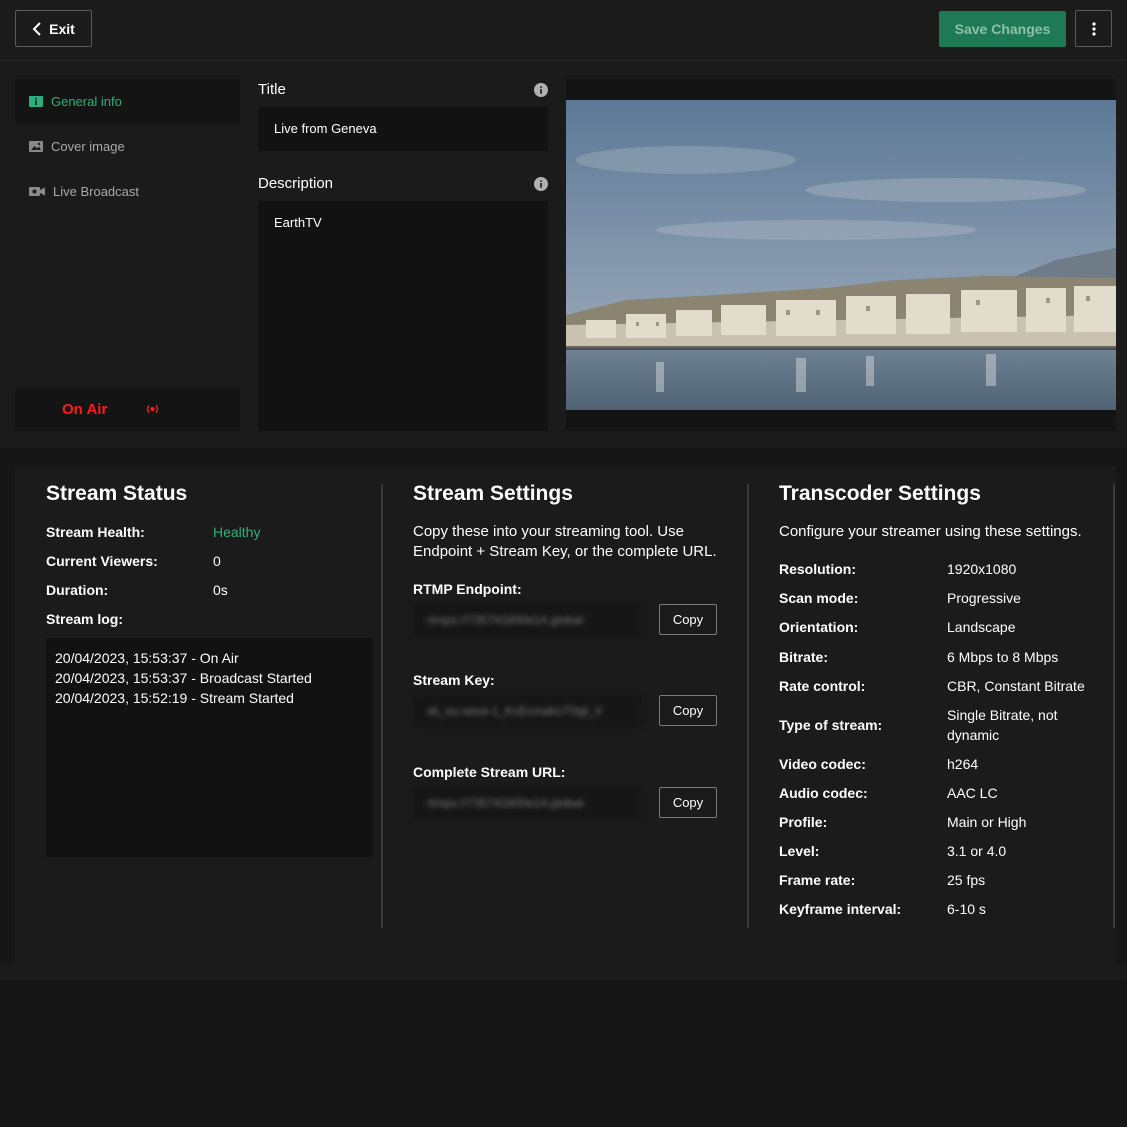  Describe the element at coordinates (799, 851) in the screenshot. I see `transcoder-key: Level:` at that location.